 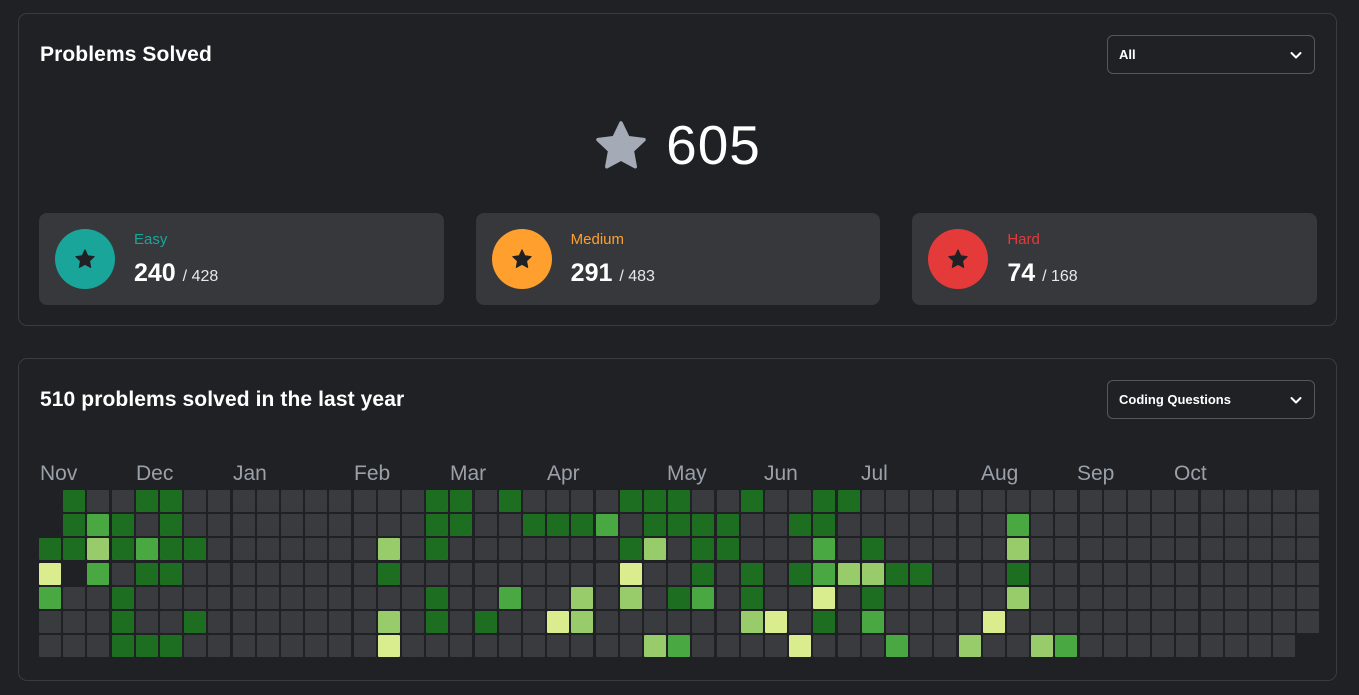 What do you see at coordinates (1211, 399) in the screenshot?
I see `question-type-select: Coding Questions` at bounding box center [1211, 399].